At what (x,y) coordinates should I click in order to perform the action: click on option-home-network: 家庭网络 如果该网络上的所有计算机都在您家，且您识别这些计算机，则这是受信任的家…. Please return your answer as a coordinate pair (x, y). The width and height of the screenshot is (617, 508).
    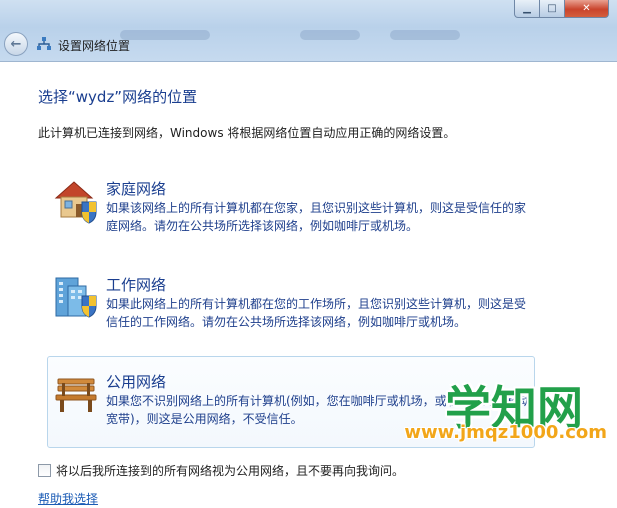
    Looking at the image, I should click on (291, 208).